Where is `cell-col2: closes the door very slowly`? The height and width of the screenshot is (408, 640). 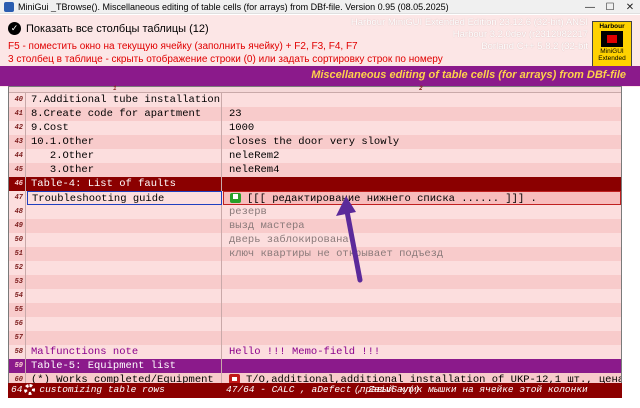
cell-col2: closes the door very slowly is located at coordinates (422, 142).